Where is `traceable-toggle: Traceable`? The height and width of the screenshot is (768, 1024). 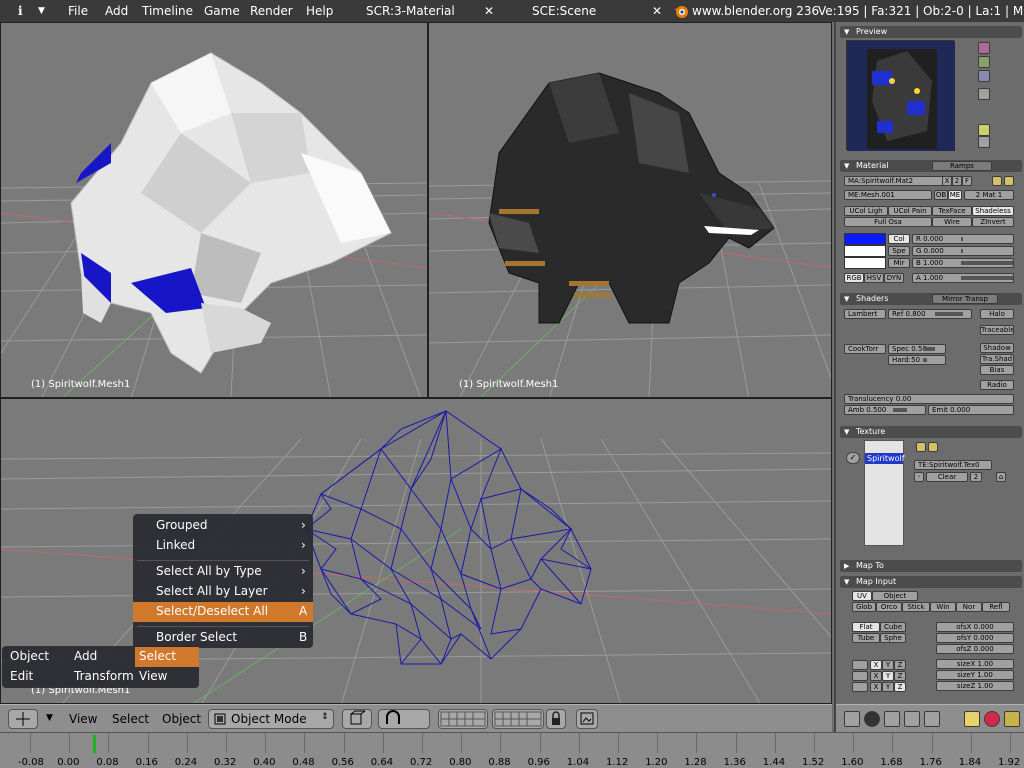
traceable-toggle: Traceable is located at coordinates (997, 330).